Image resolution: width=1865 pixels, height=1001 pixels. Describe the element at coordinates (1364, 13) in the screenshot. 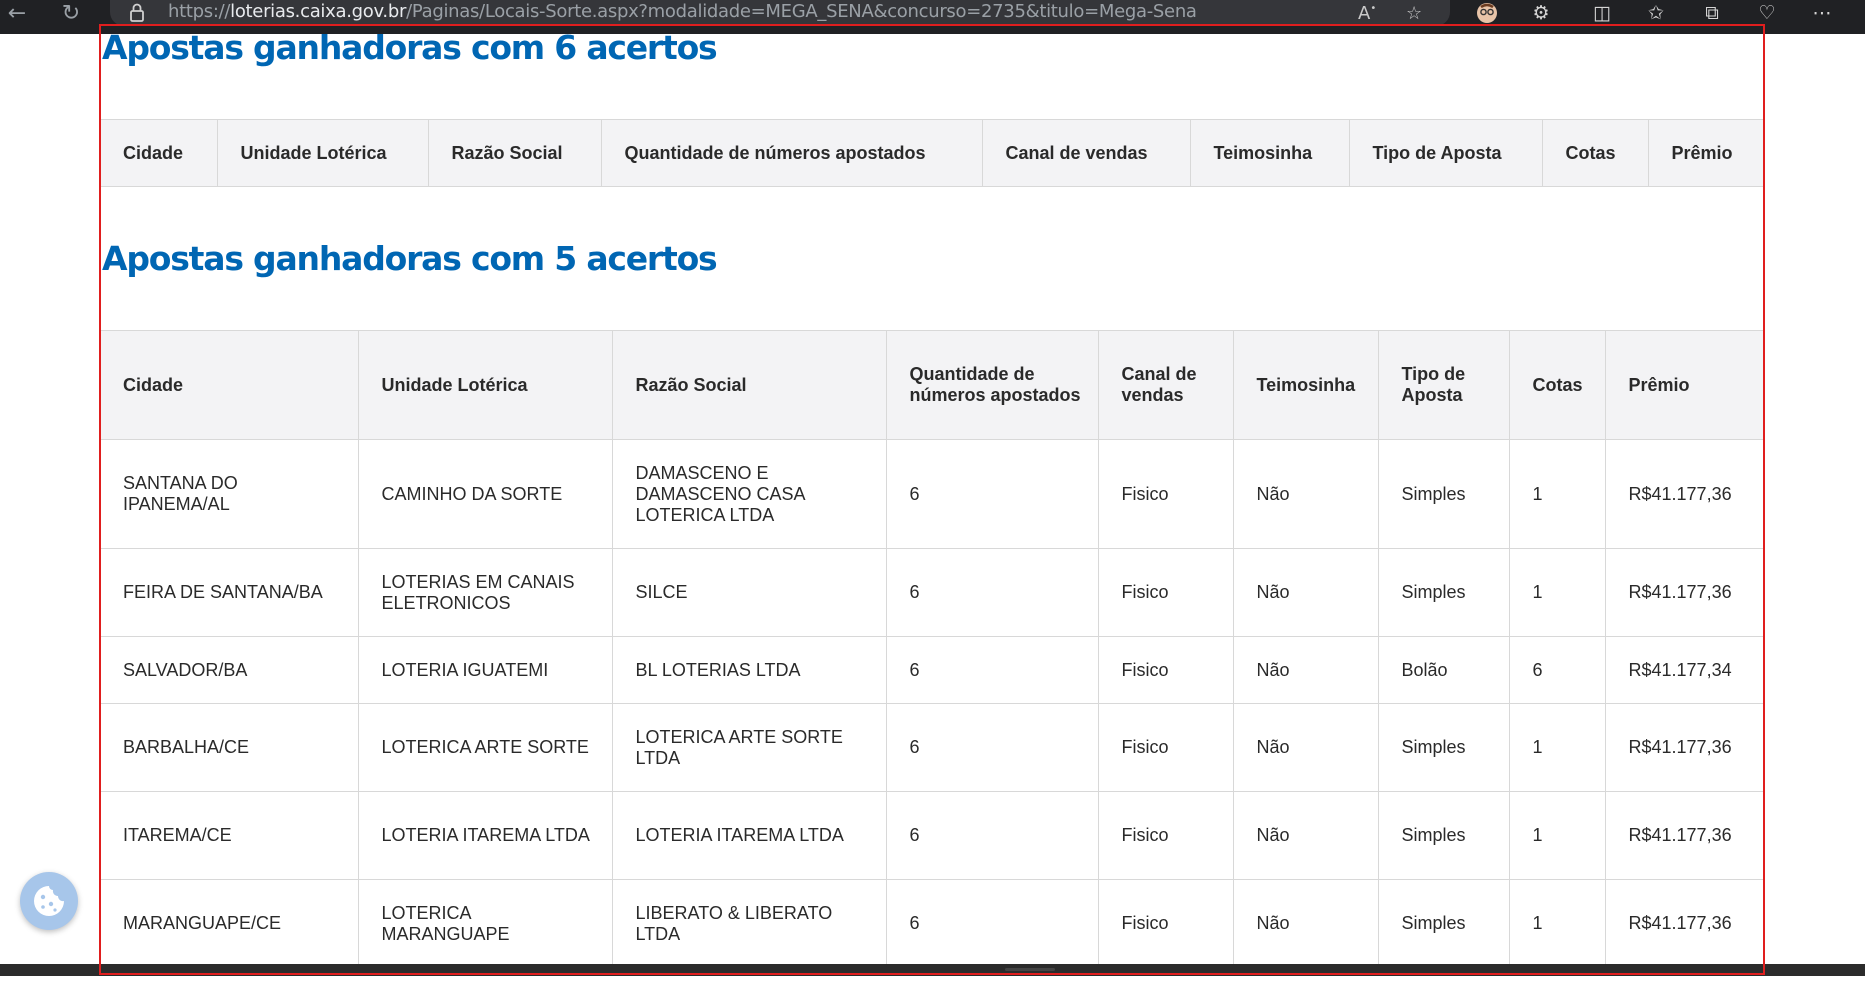

I see `read-aloud-label: A` at that location.